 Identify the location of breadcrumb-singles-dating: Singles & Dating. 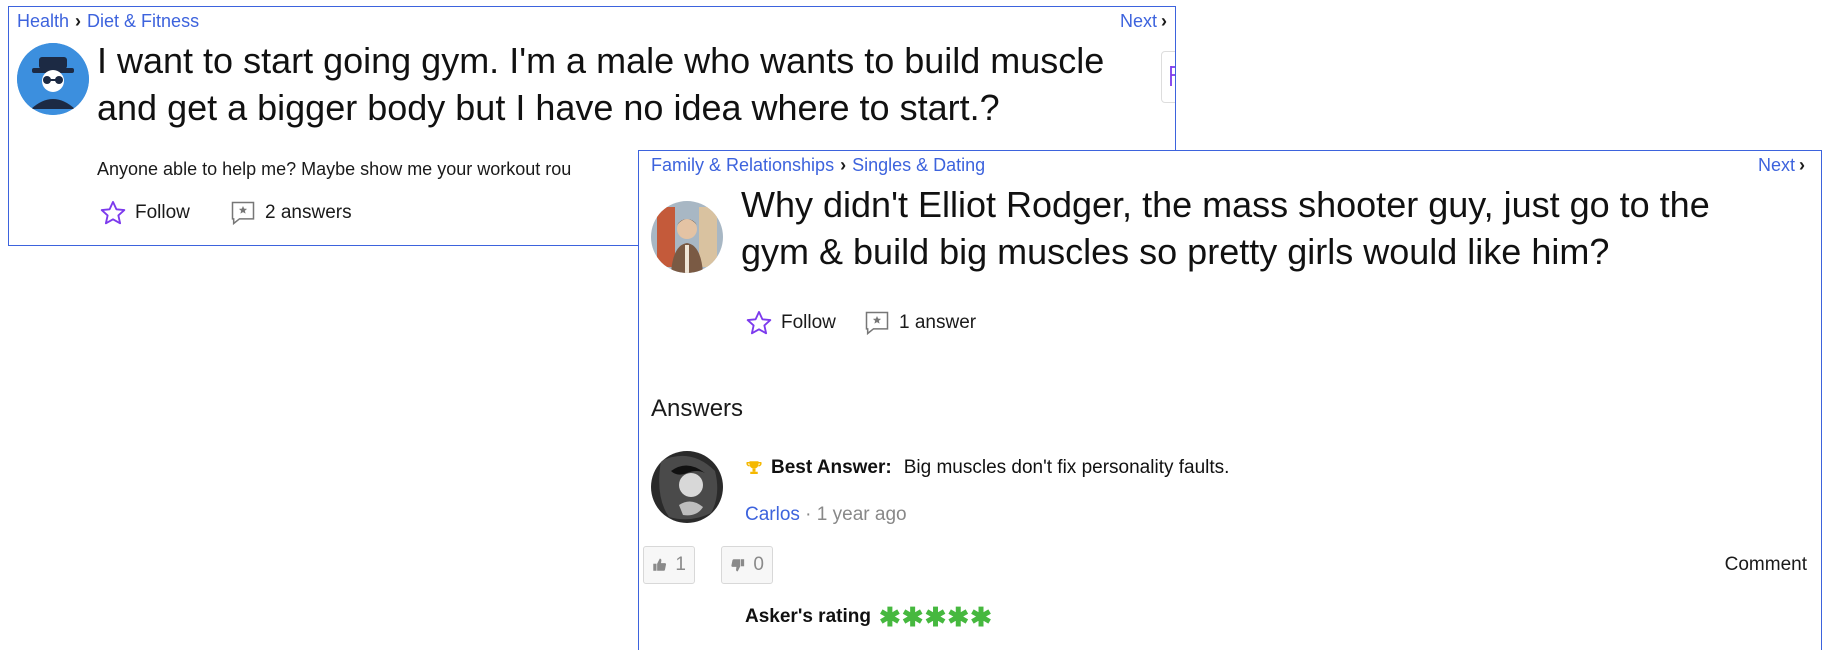
(918, 165).